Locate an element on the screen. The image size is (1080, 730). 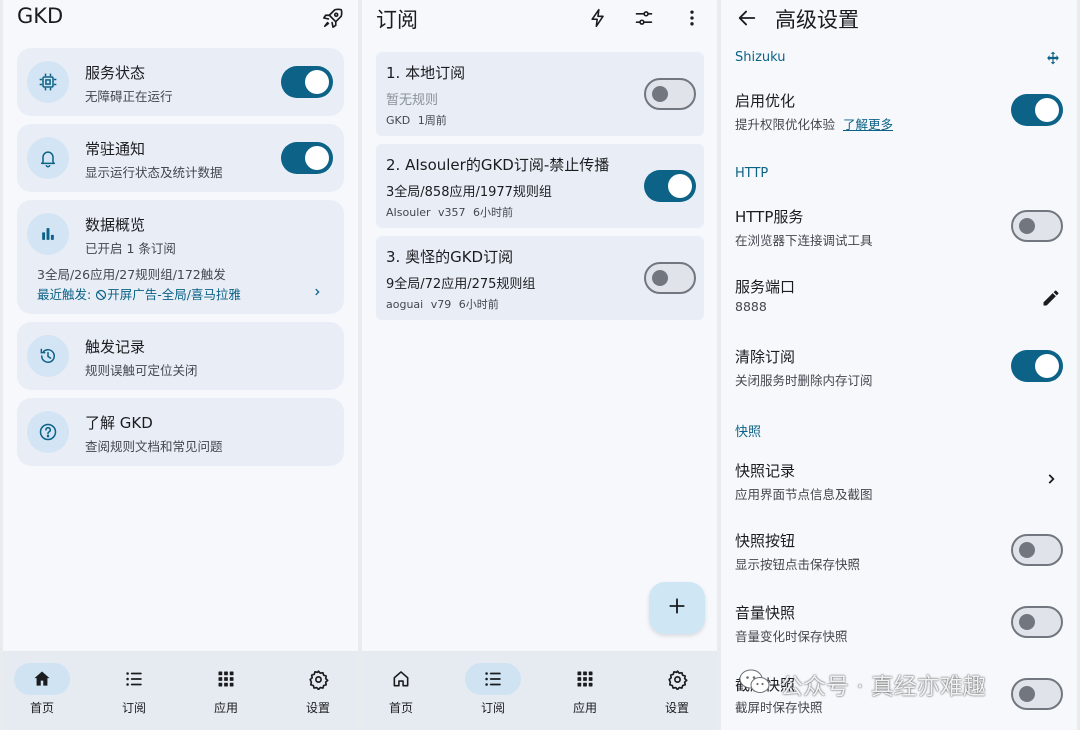
section-header-shizuku: Shizuku is located at coordinates (760, 57).